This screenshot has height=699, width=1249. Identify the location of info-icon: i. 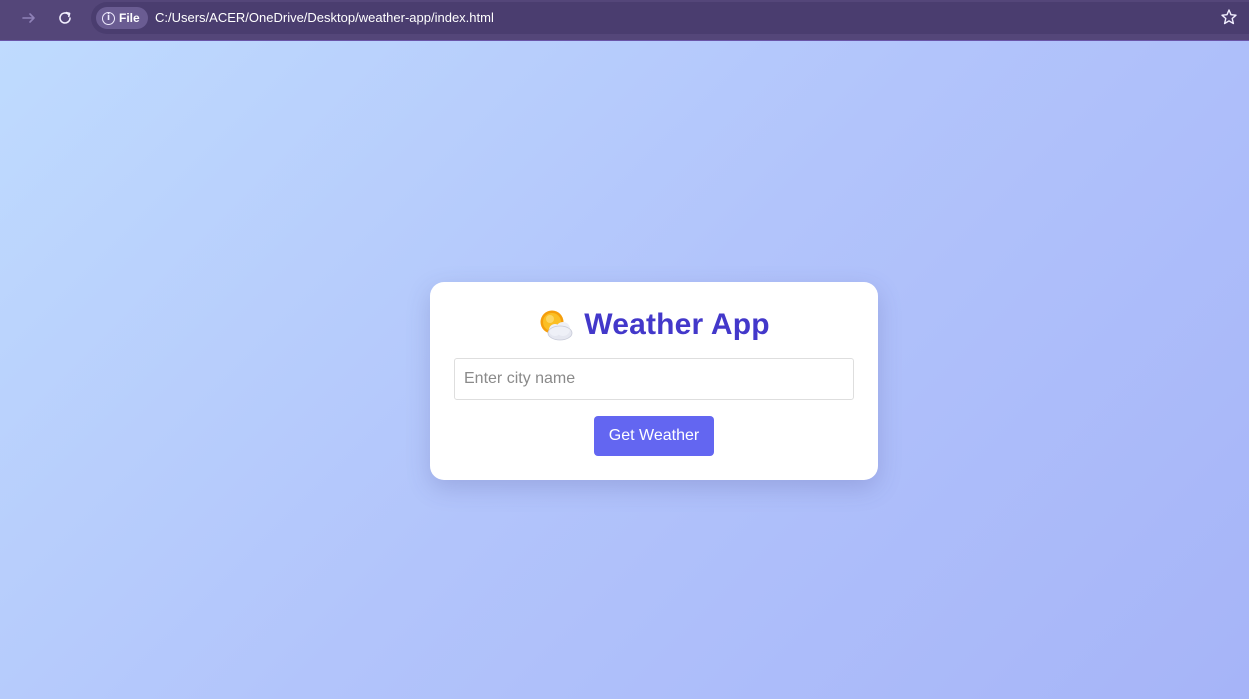
(108, 18).